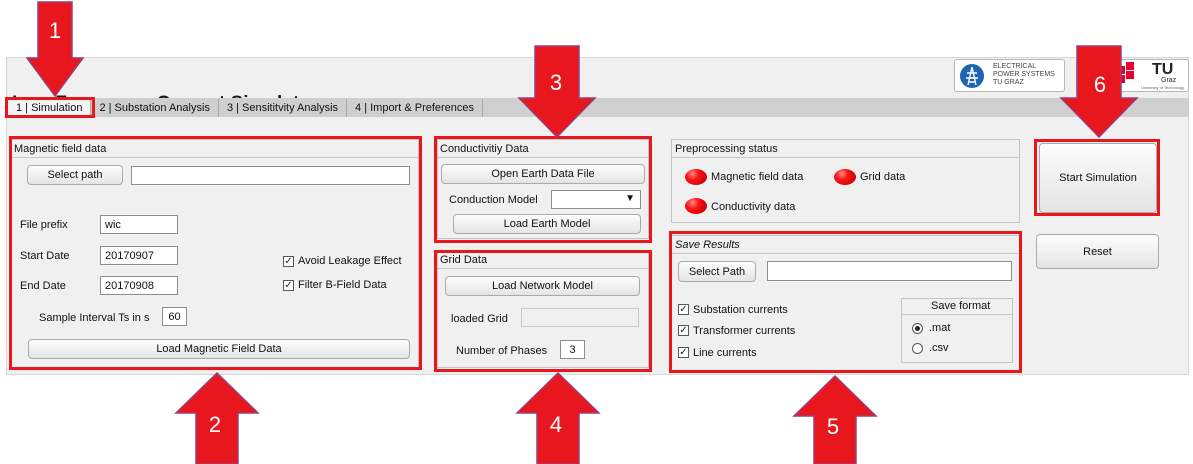 Image resolution: width=1193 pixels, height=464 pixels. Describe the element at coordinates (1100, 84) in the screenshot. I see `annotation-number-6: 6` at that location.